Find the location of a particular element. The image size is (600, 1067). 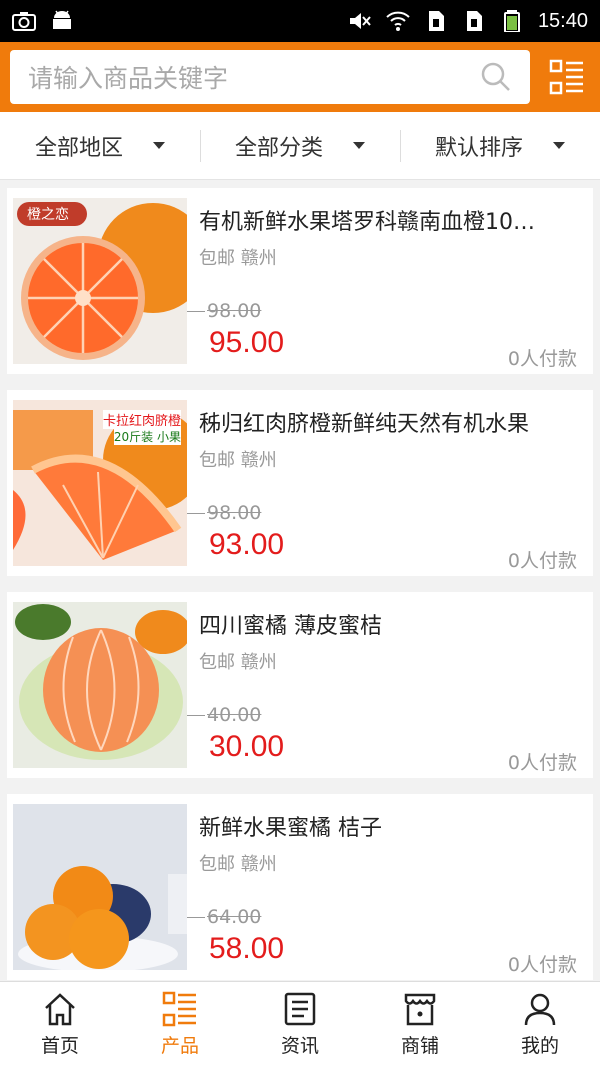

nav-me: 我的 is located at coordinates (540, 1024).